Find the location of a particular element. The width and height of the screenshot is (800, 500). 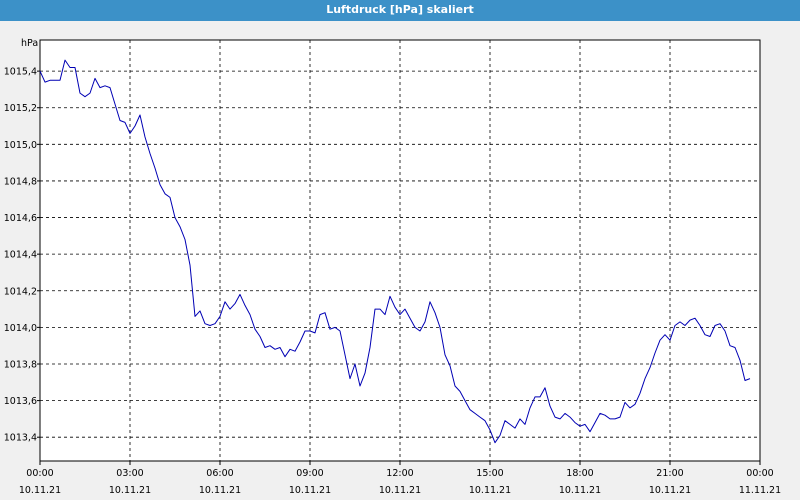

x-tick-time-label: 09:00 is located at coordinates (309, 473).